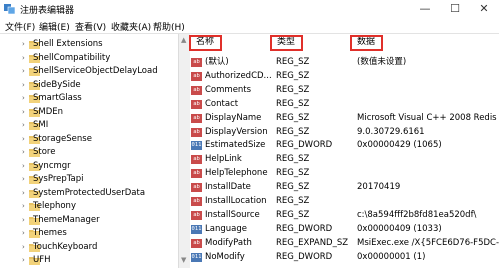  Describe the element at coordinates (42, 260) in the screenshot. I see `tree-item-label: UFH` at that location.